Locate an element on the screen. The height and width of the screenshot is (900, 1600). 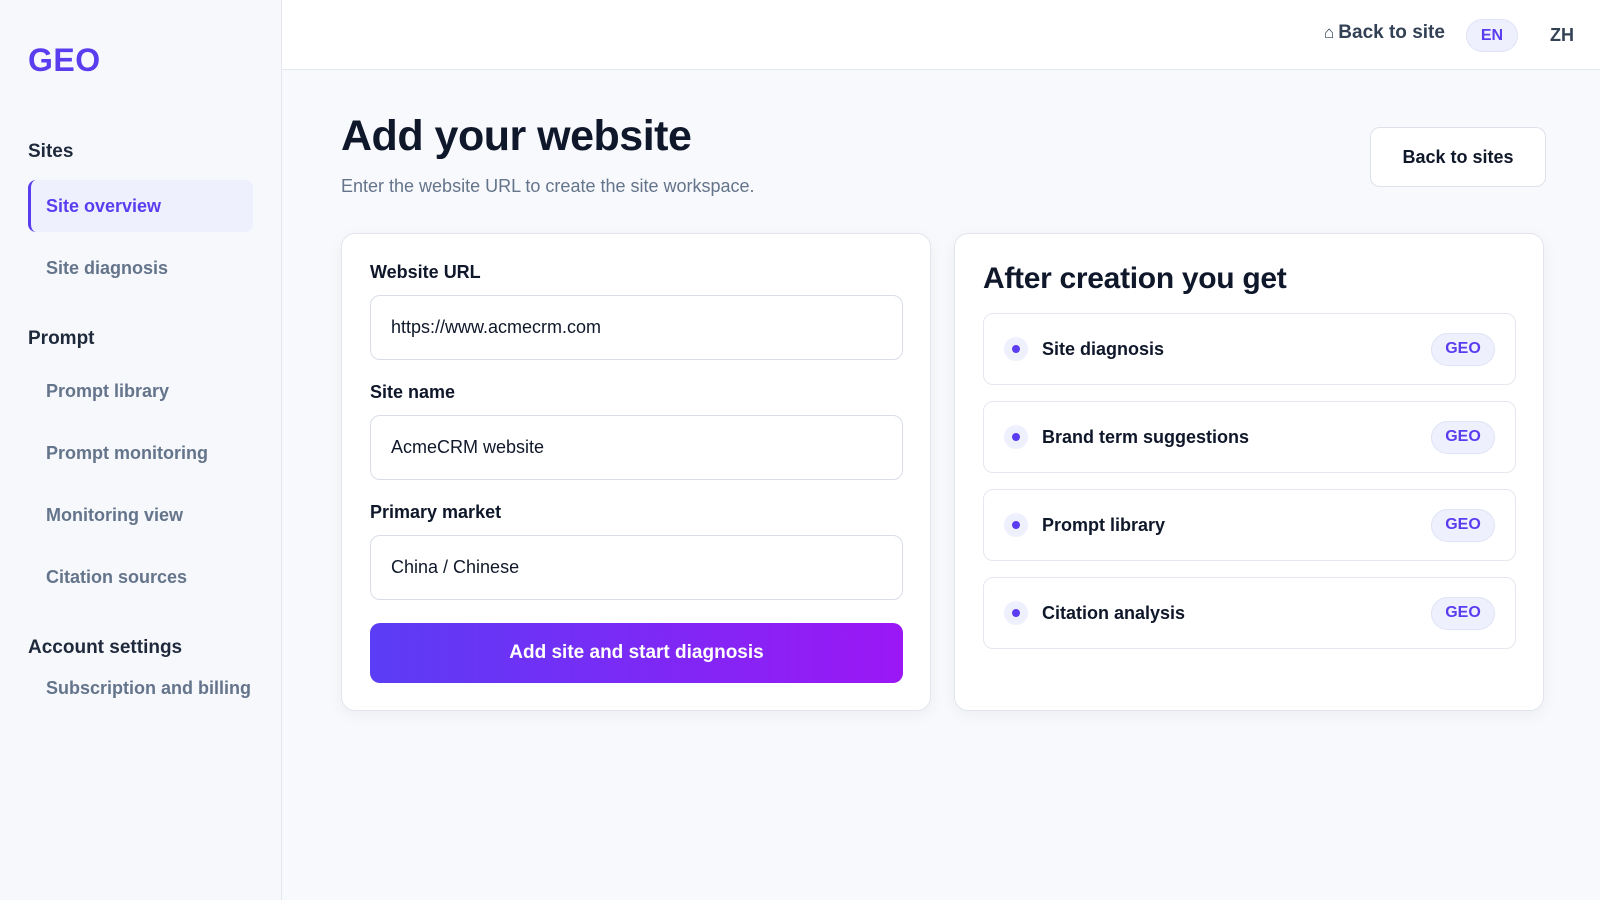
home-icon: ⌂ is located at coordinates (1329, 32).